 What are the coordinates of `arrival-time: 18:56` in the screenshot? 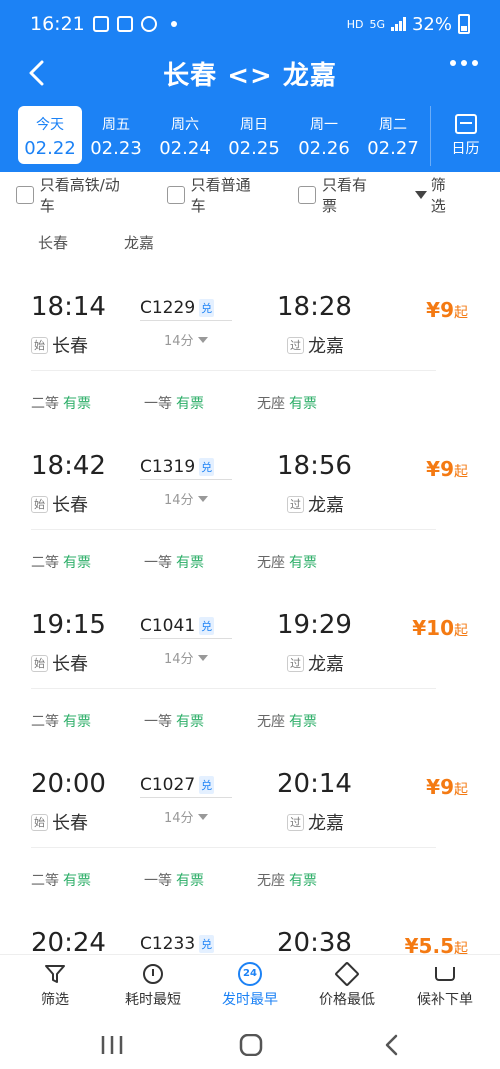 It's located at (314, 466).